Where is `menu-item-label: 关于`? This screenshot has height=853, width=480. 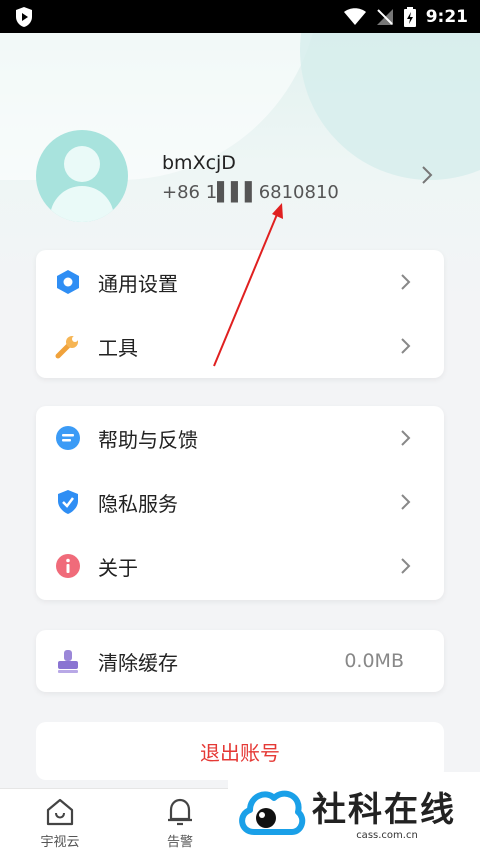 menu-item-label: 关于 is located at coordinates (118, 567).